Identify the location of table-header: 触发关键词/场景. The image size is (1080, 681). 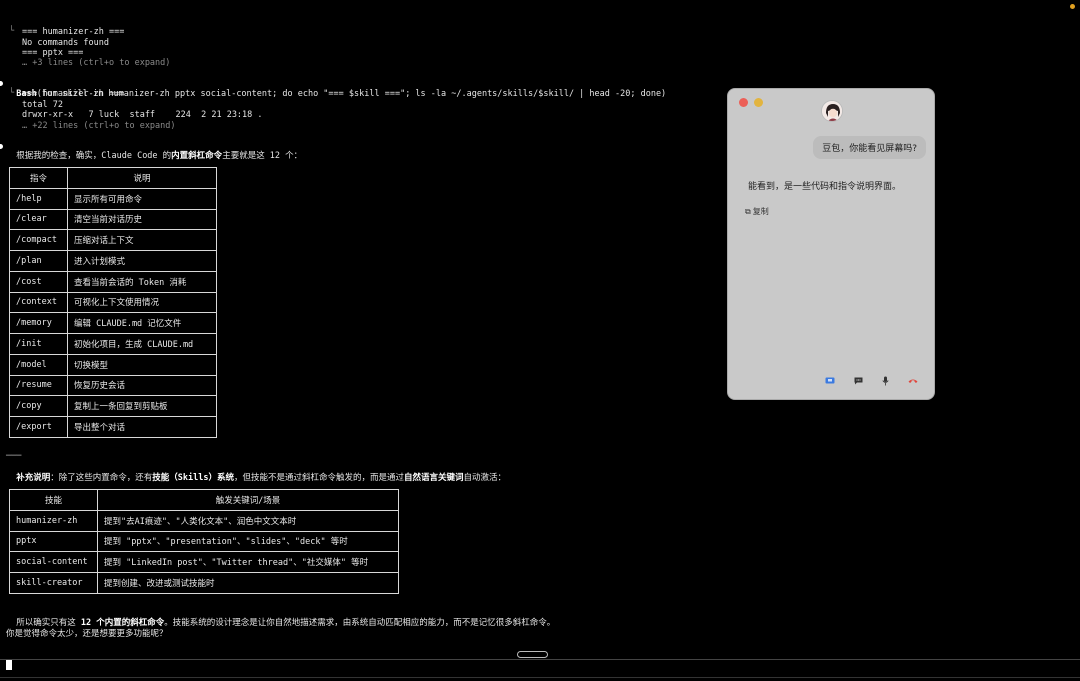
(248, 500).